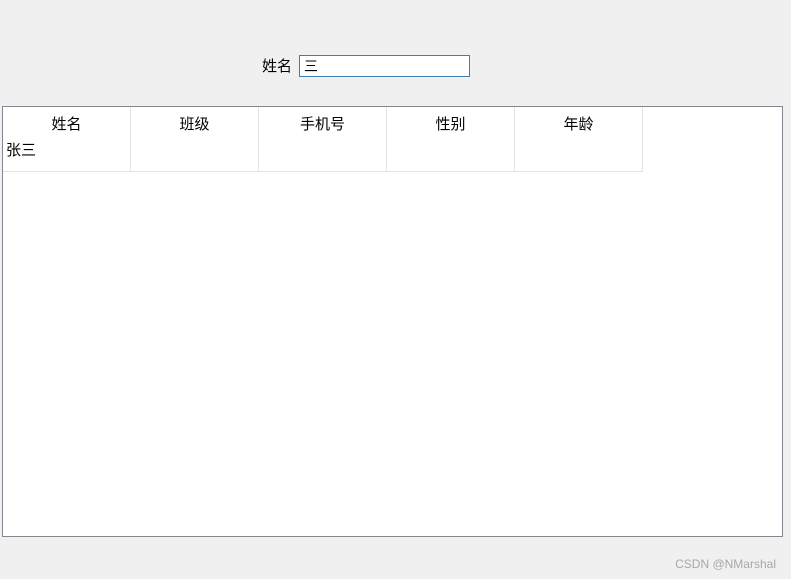  What do you see at coordinates (277, 66) in the screenshot?
I see `name-label: 姓名` at bounding box center [277, 66].